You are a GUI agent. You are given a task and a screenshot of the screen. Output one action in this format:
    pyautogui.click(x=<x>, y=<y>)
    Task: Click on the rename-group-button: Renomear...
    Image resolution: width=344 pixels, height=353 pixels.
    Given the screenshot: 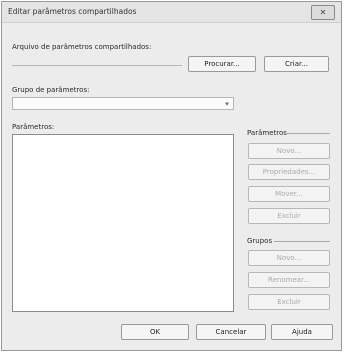 What is the action you would take?
    pyautogui.click(x=289, y=280)
    